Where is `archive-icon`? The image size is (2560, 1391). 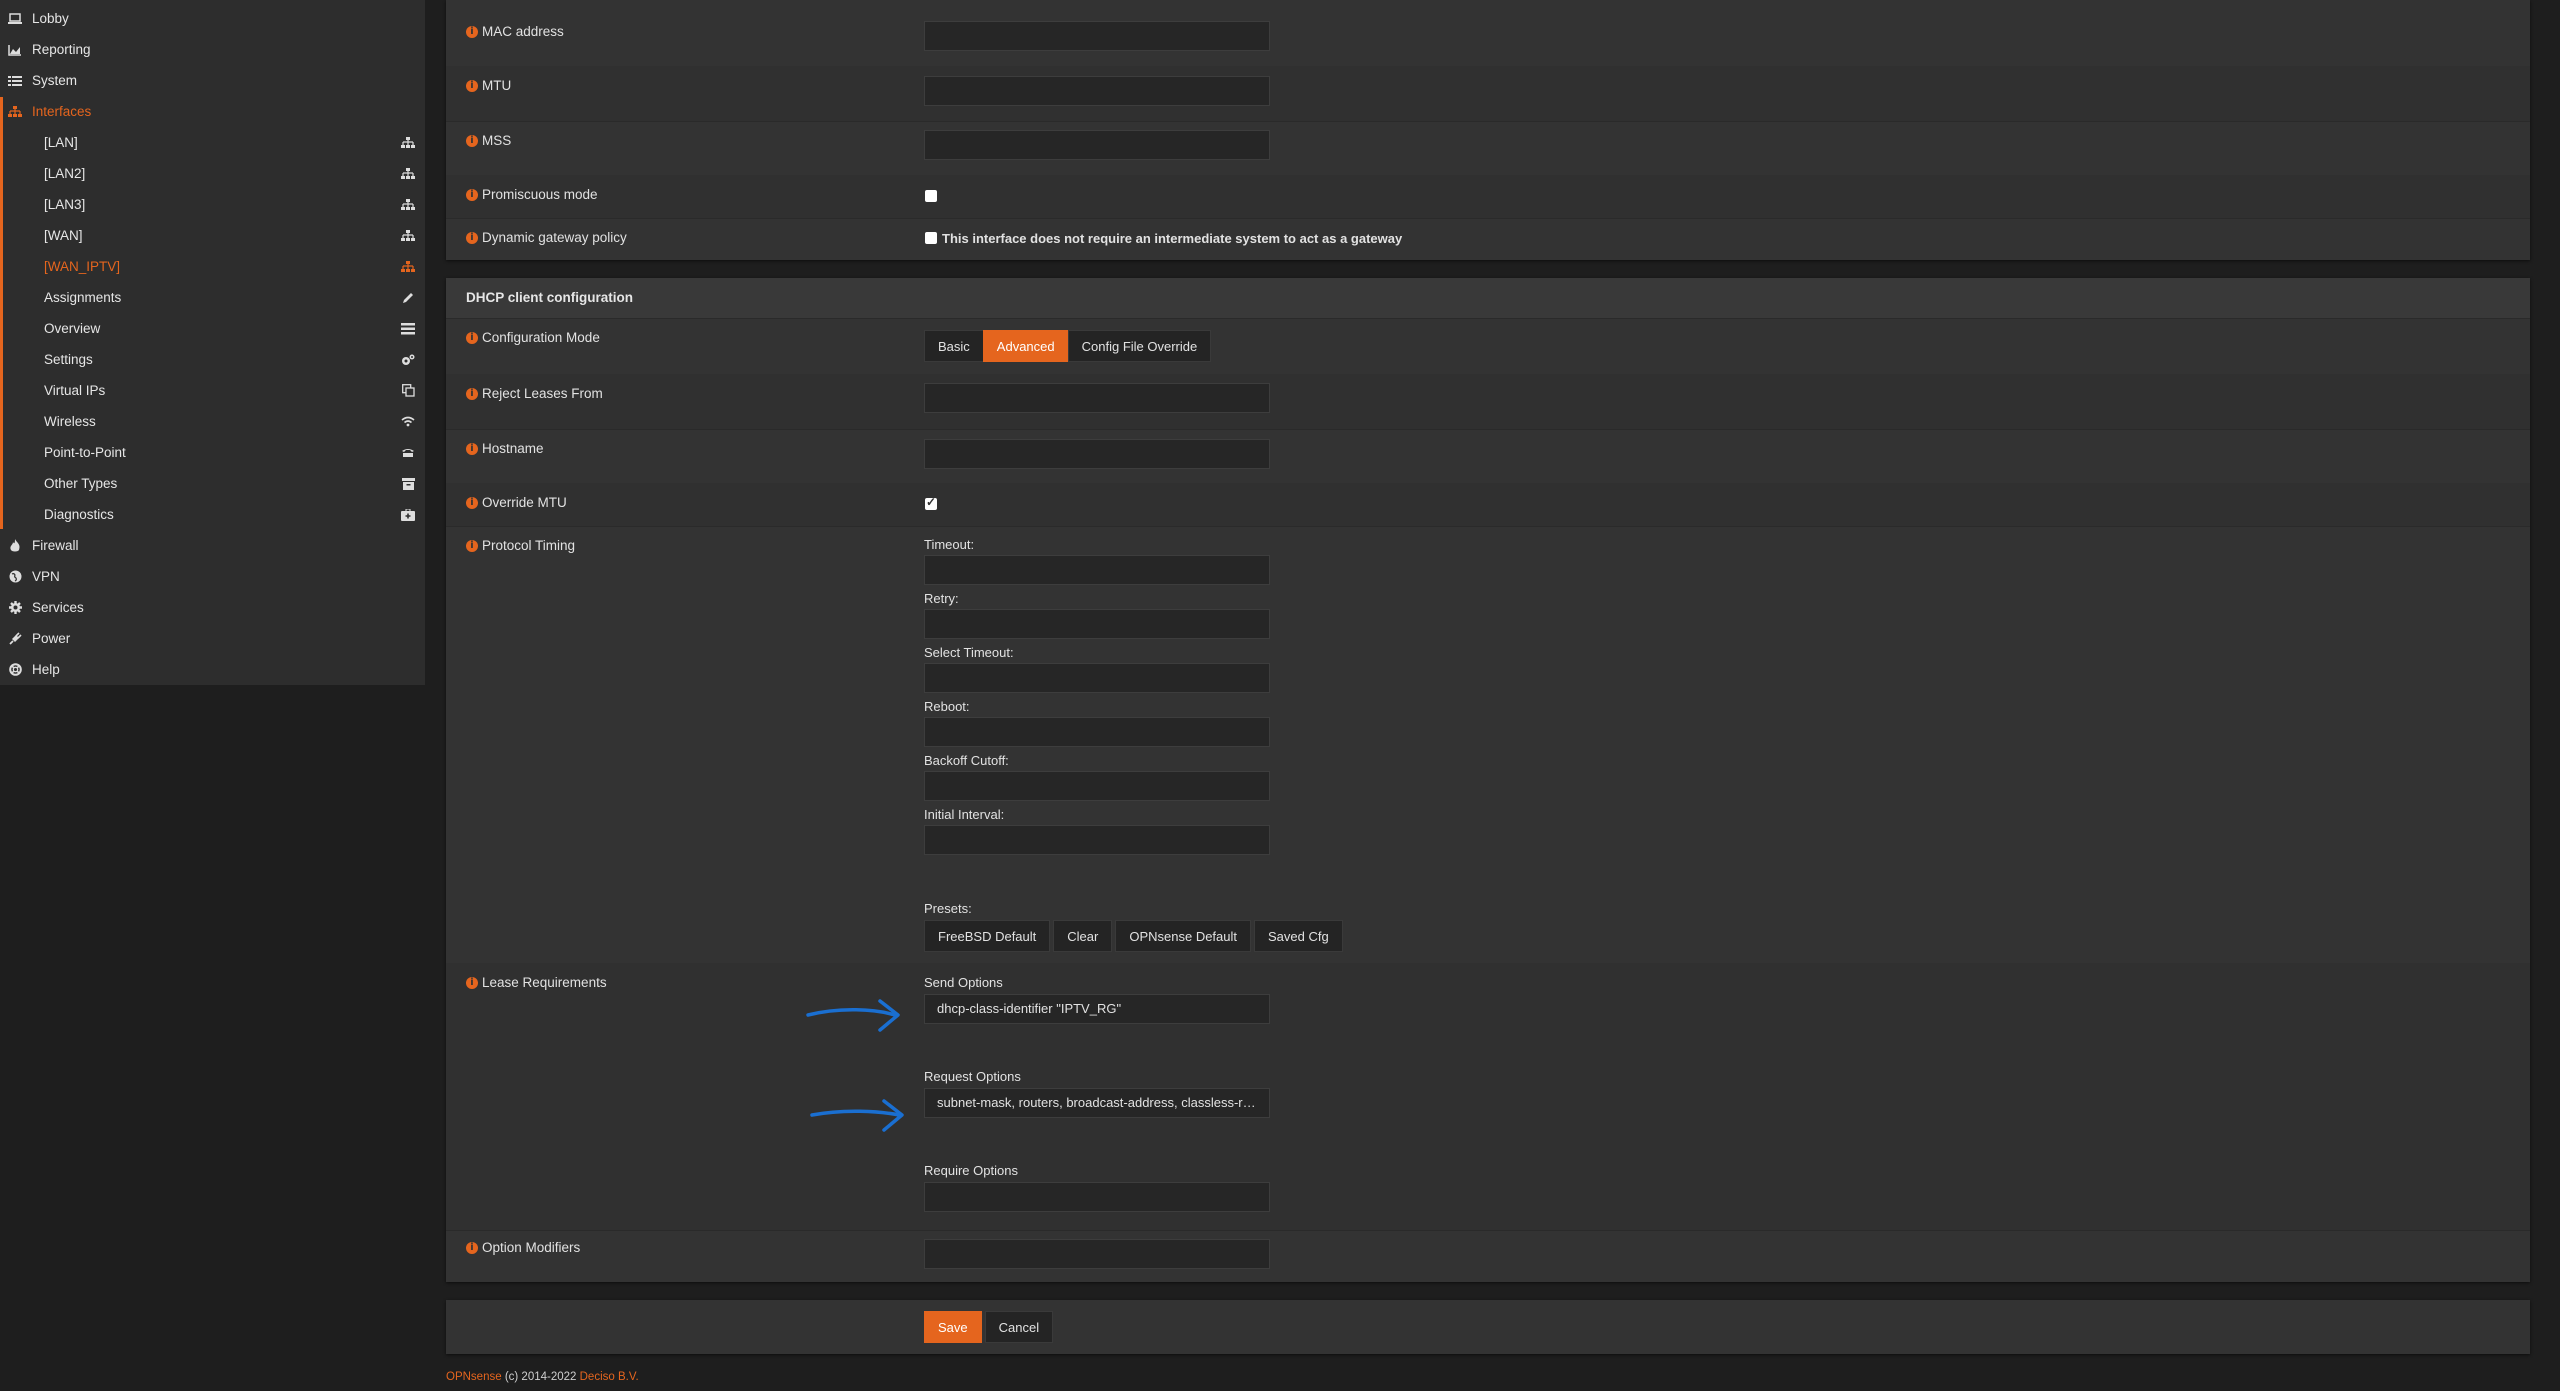
archive-icon is located at coordinates (408, 484).